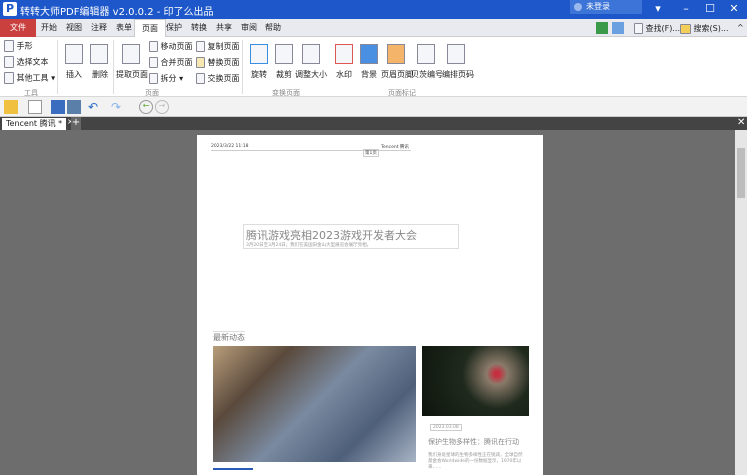 The height and width of the screenshot is (475, 747). Describe the element at coordinates (218, 78) in the screenshot. I see `swap-pages-button: 交换页面` at that location.